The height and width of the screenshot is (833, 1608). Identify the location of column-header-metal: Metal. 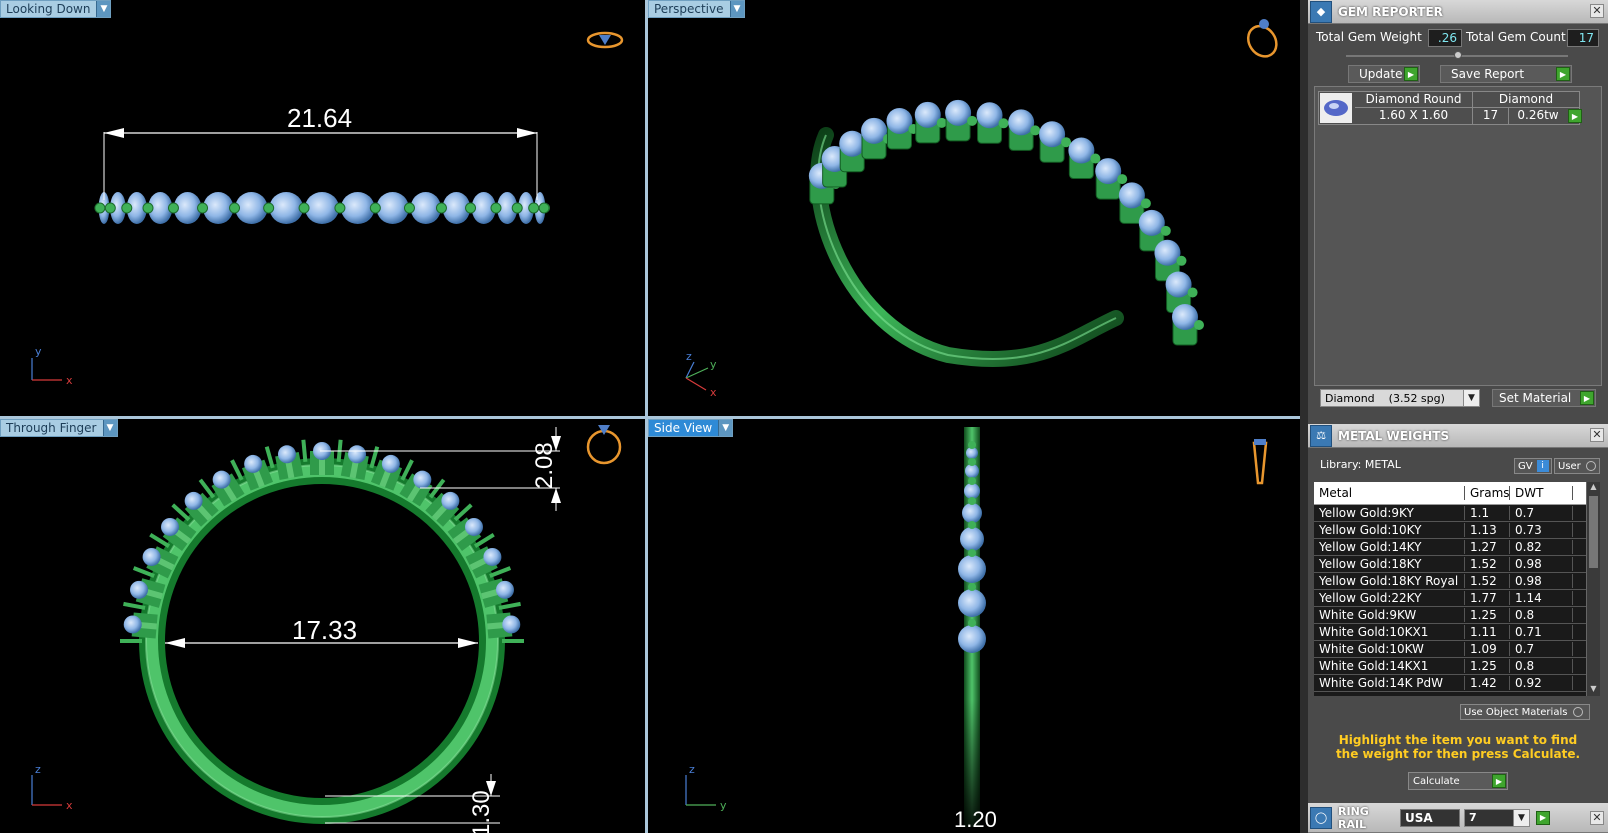
(1389, 493).